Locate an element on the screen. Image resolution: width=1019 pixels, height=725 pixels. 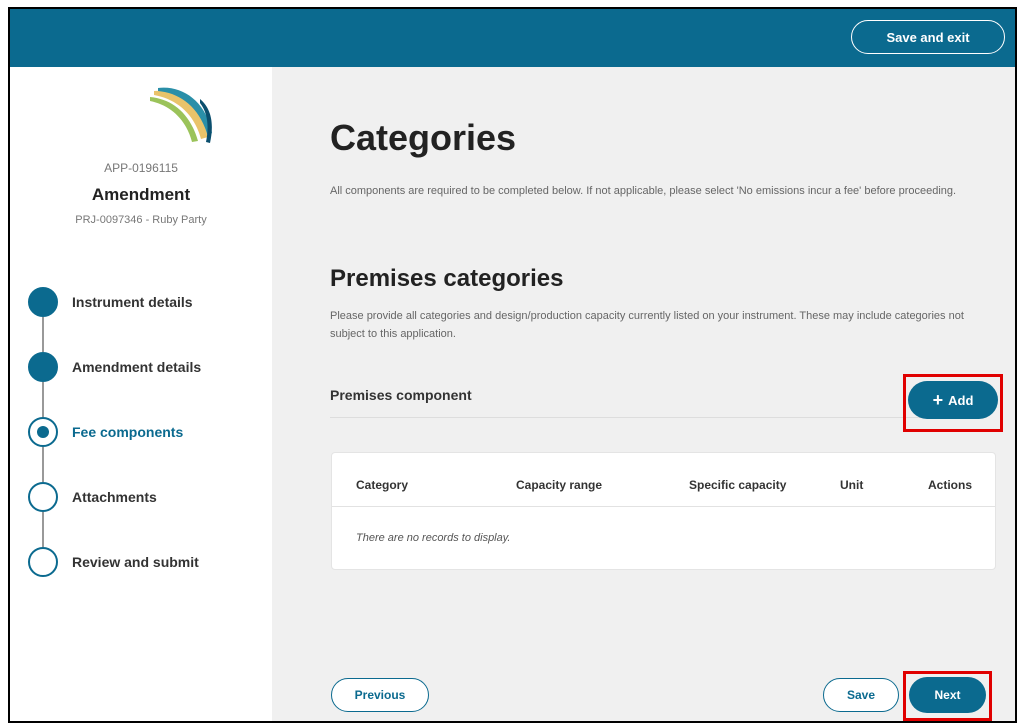
save-and-exit-button: Save and exit is located at coordinates (928, 37).